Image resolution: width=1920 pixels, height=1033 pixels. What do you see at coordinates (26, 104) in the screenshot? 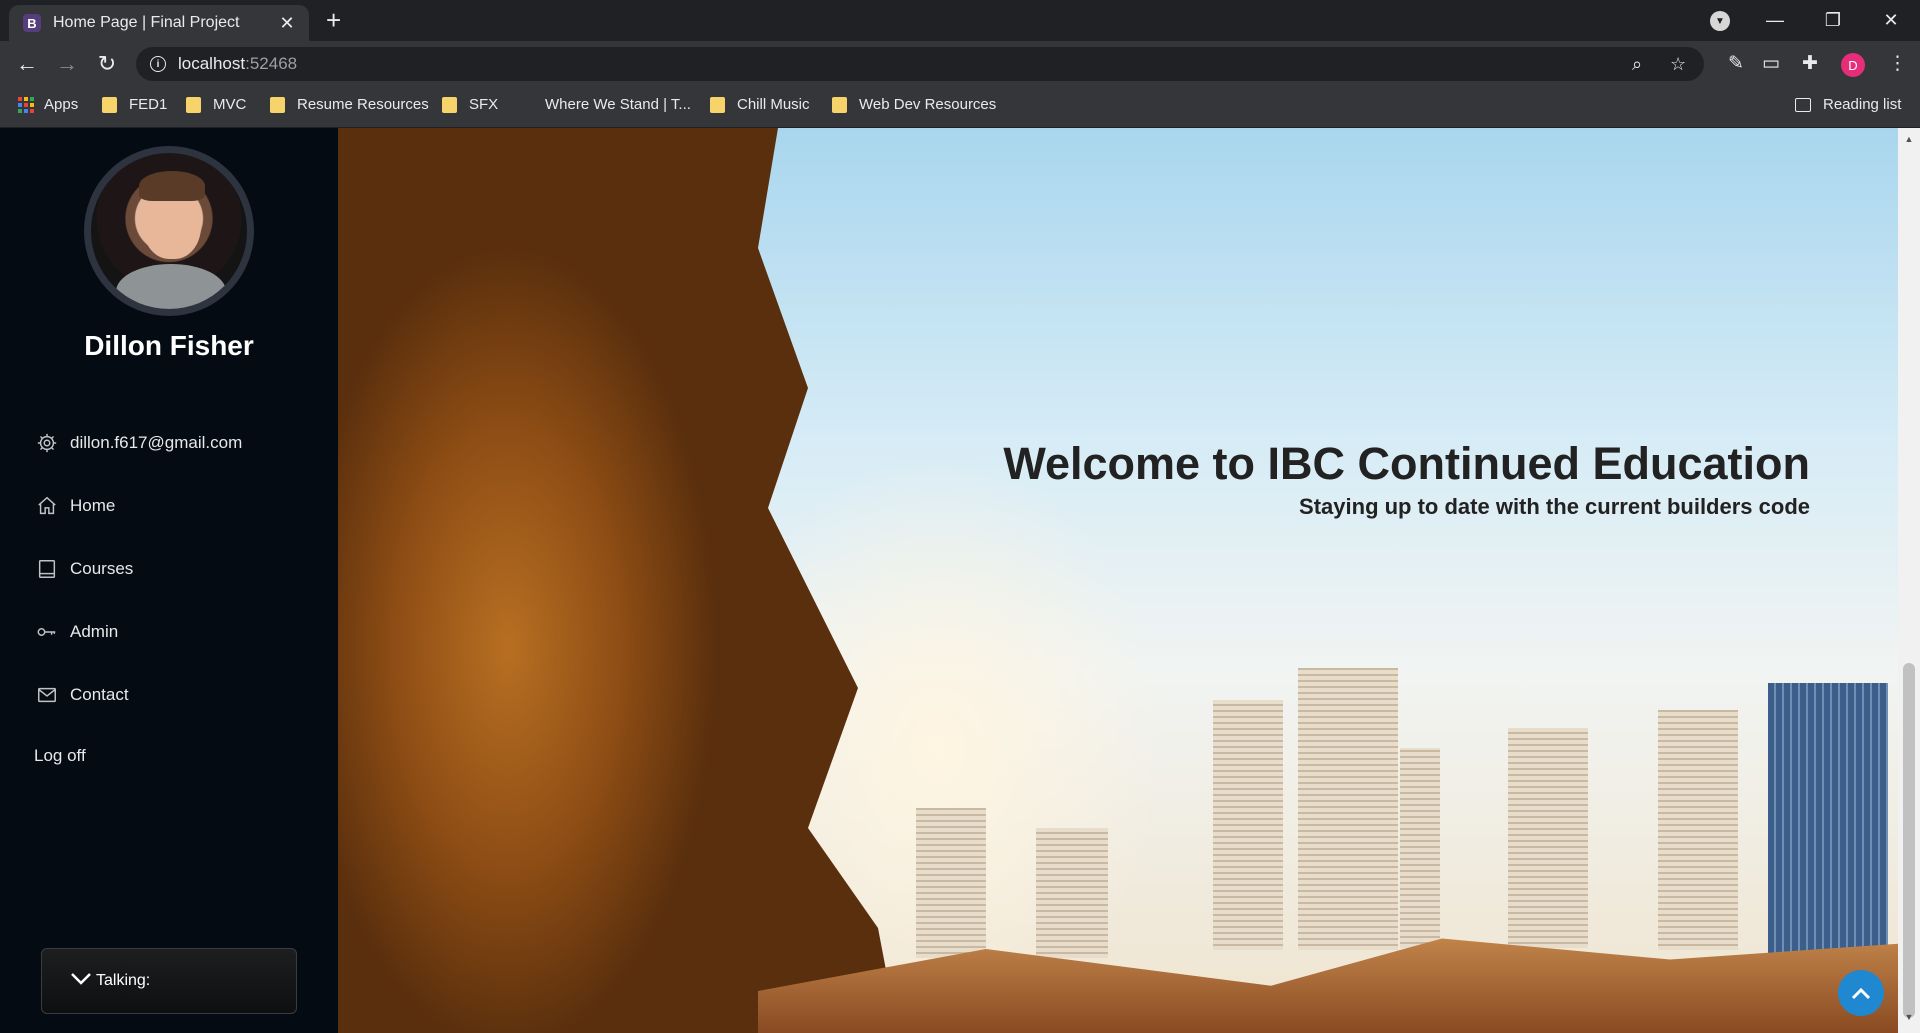
I see `apps-grid-icon` at bounding box center [26, 104].